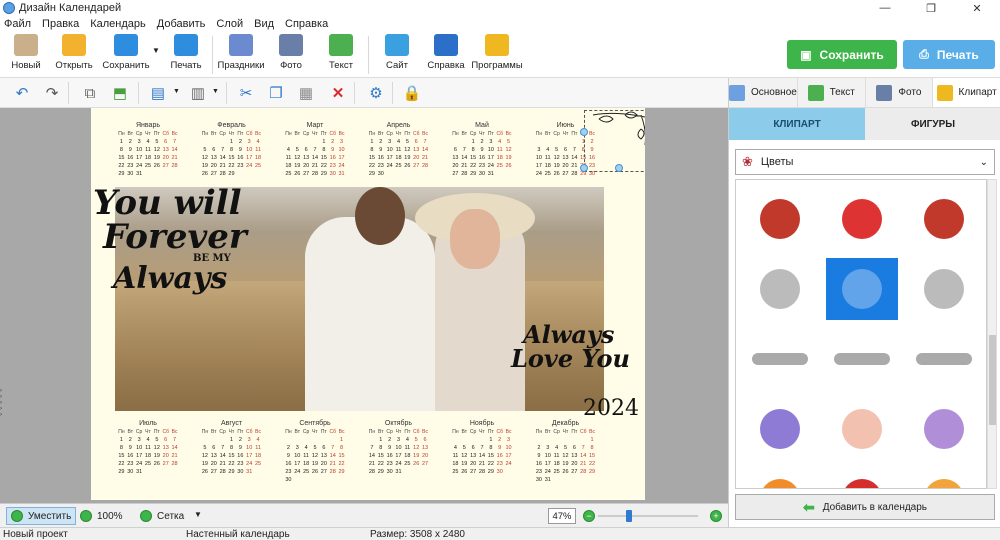 This screenshot has height=540, width=1000. Describe the element at coordinates (341, 54) in the screenshot. I see `text-button: Текст` at that location.